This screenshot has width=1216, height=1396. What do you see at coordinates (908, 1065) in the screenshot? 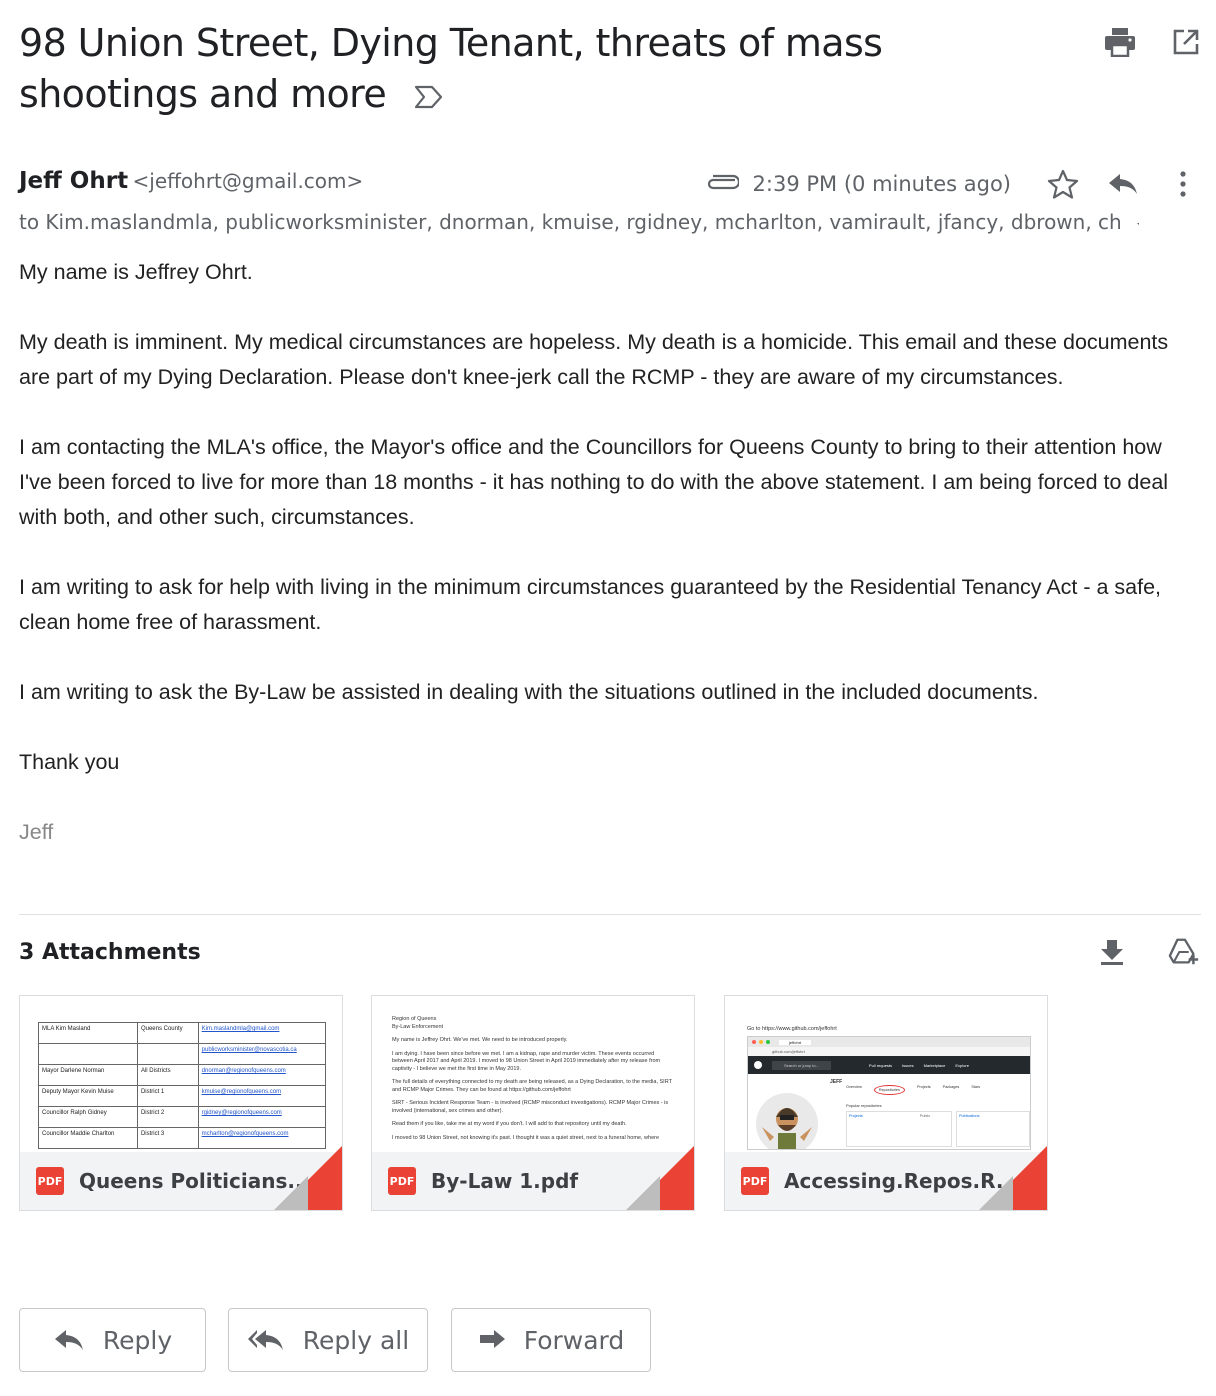
I see `preview-nav-item: Issues` at bounding box center [908, 1065].